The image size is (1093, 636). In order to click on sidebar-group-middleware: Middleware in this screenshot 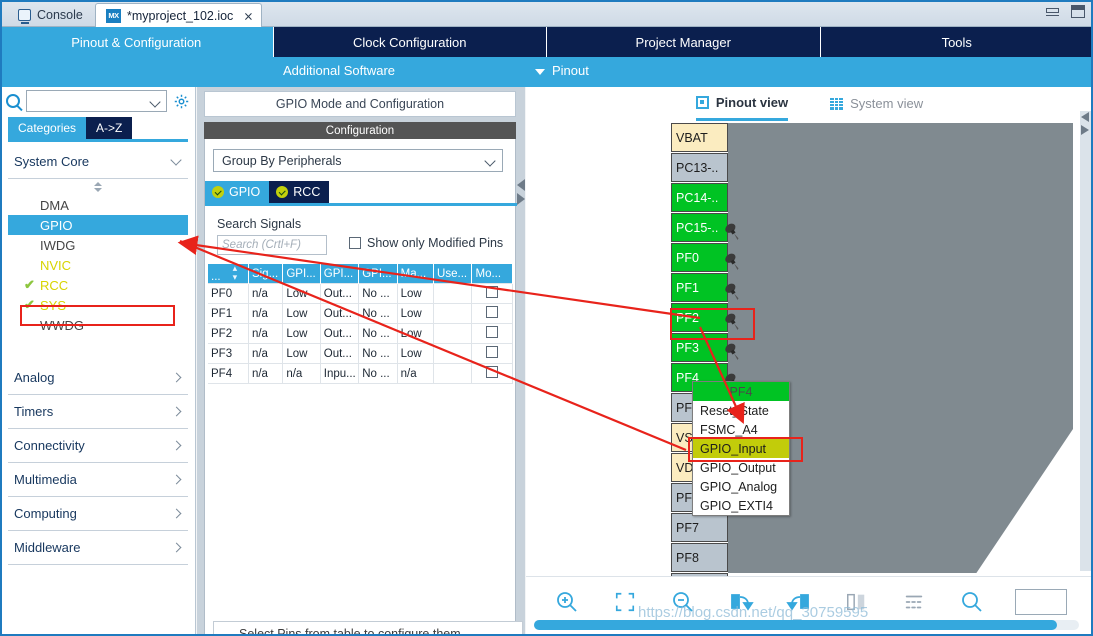, I will do `click(98, 548)`.